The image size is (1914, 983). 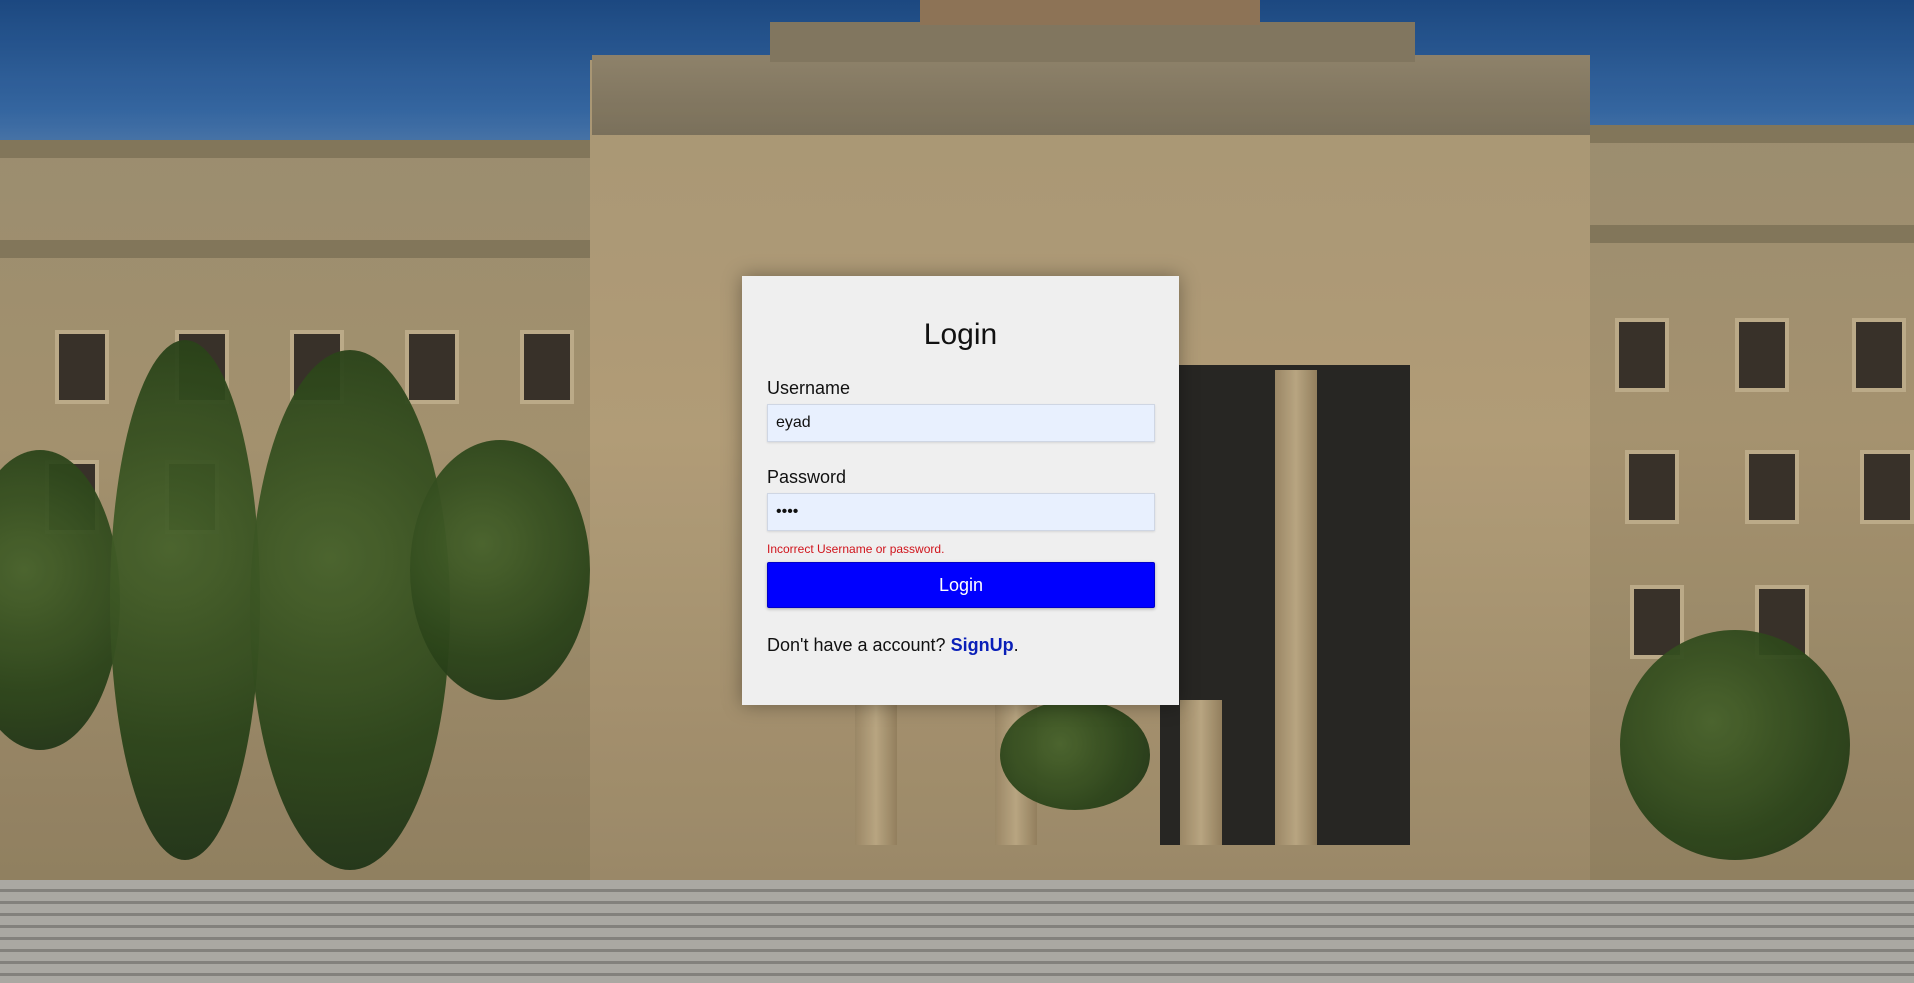 What do you see at coordinates (961, 512) in the screenshot?
I see `password-input` at bounding box center [961, 512].